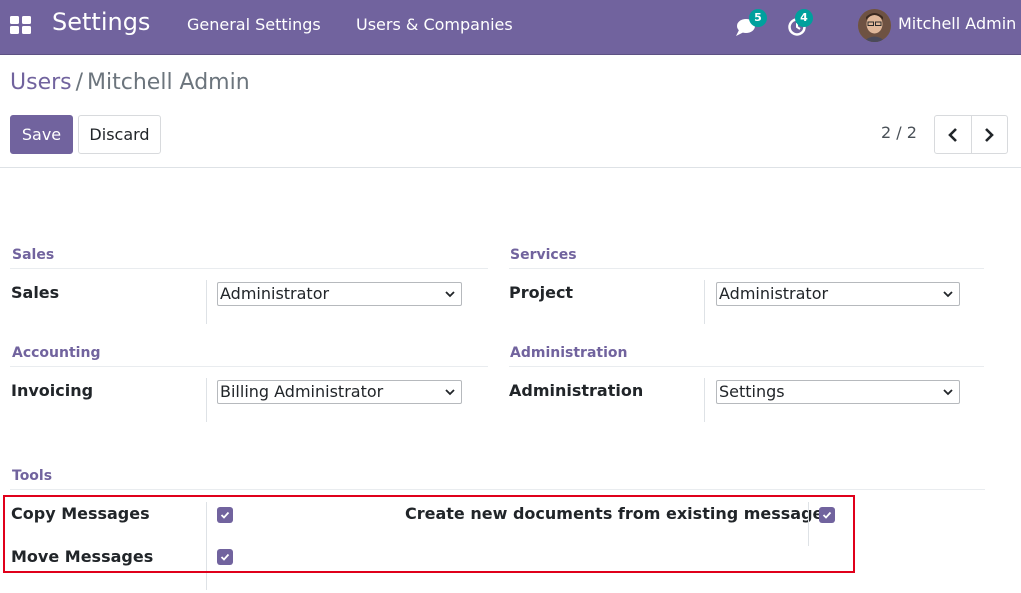  Describe the element at coordinates (41, 134) in the screenshot. I see `save-button: Save` at that location.